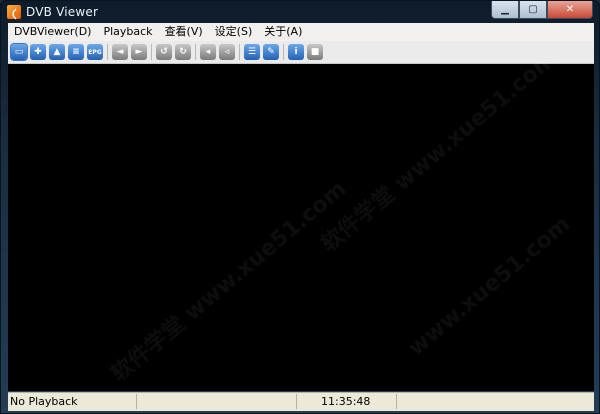 The image size is (600, 414). I want to click on caption-buttons: ▁ ▢ ✕, so click(542, 10).